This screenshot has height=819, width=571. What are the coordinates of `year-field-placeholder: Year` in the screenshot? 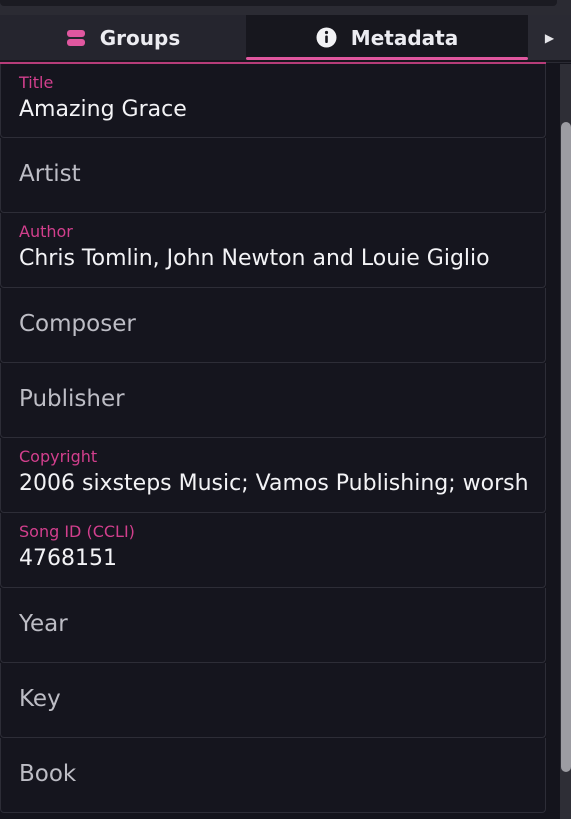 It's located at (43, 624).